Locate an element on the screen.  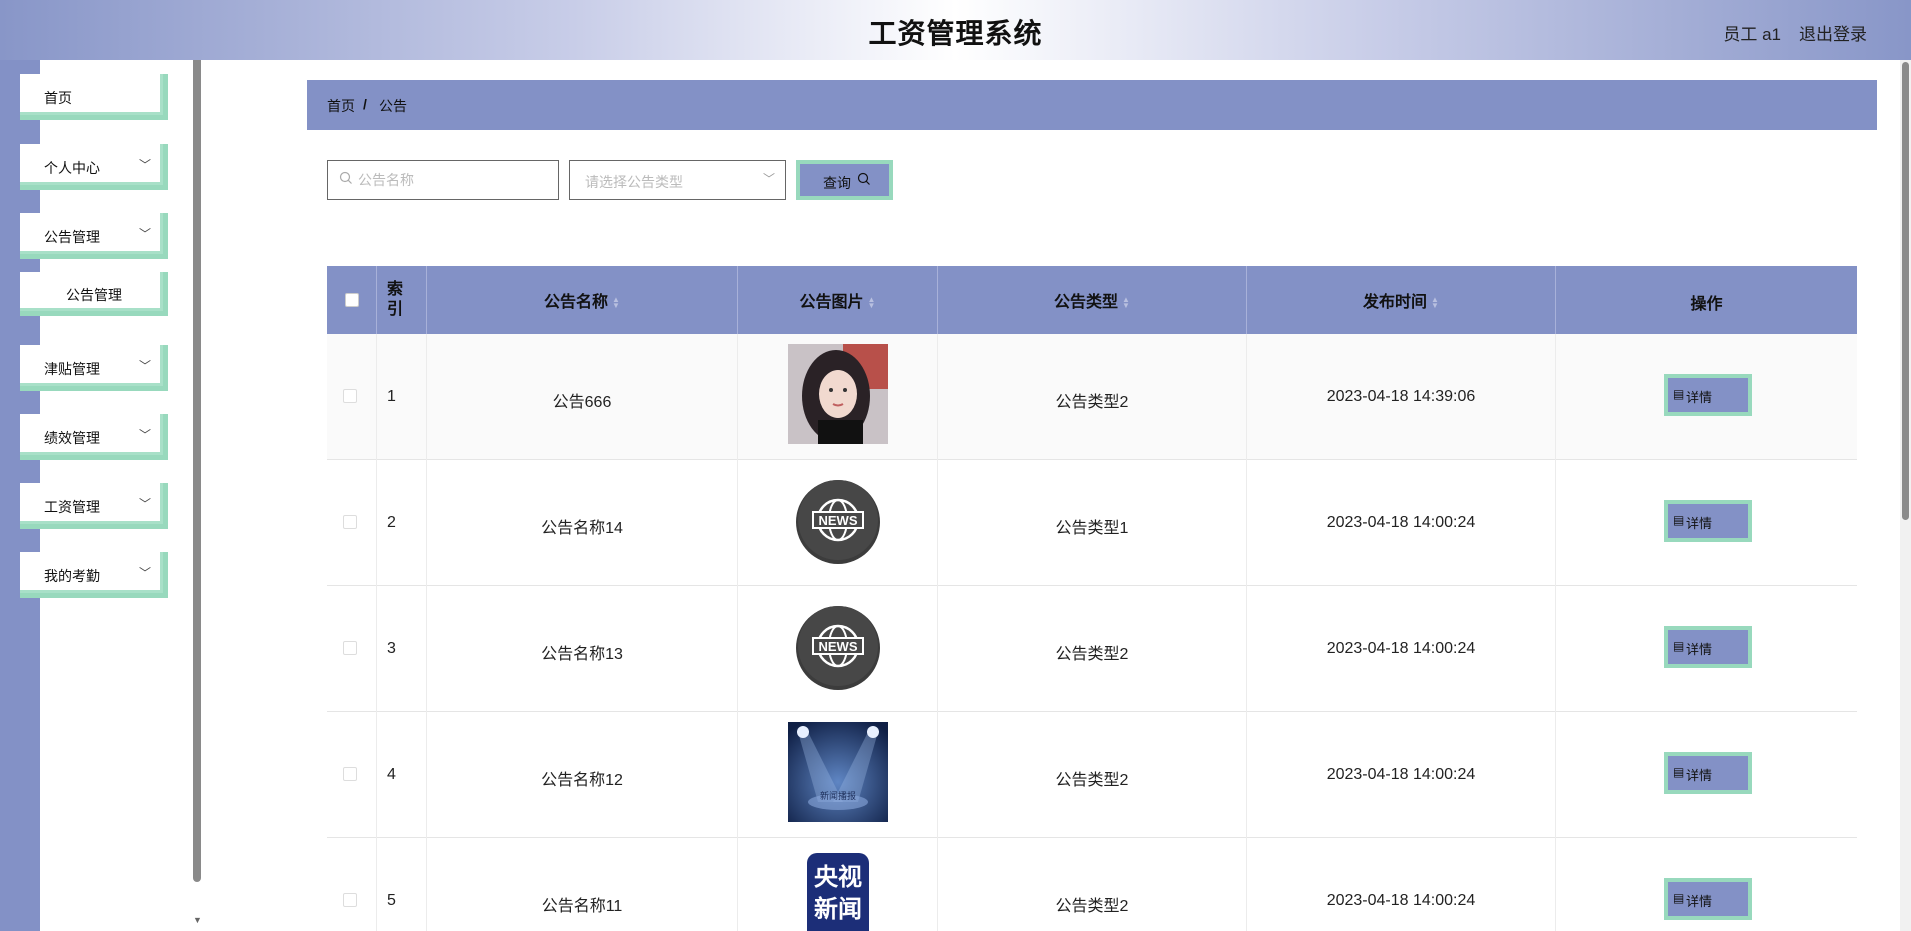
sidebar-item-performance-management: 绩效管理 ﹀ is located at coordinates (94, 437).